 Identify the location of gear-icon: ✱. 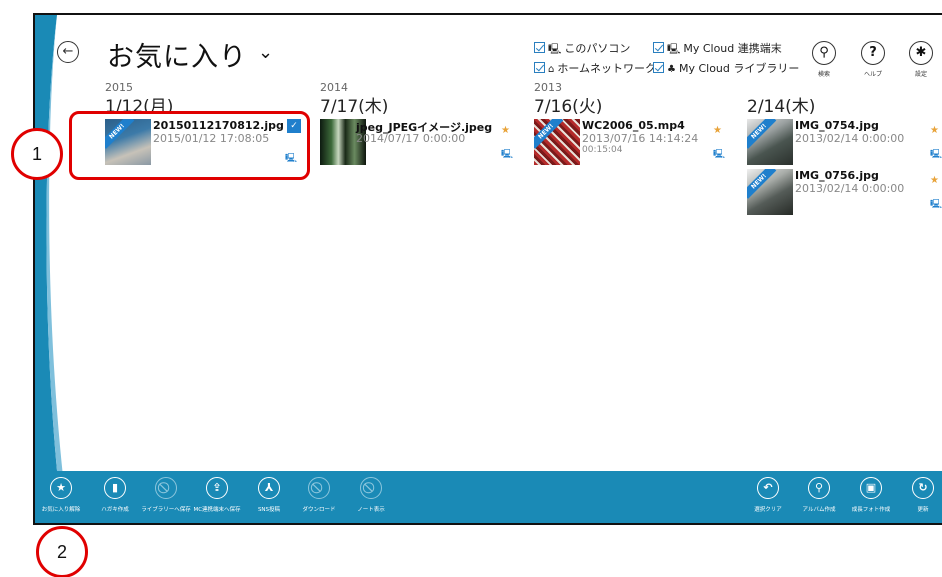
(921, 53).